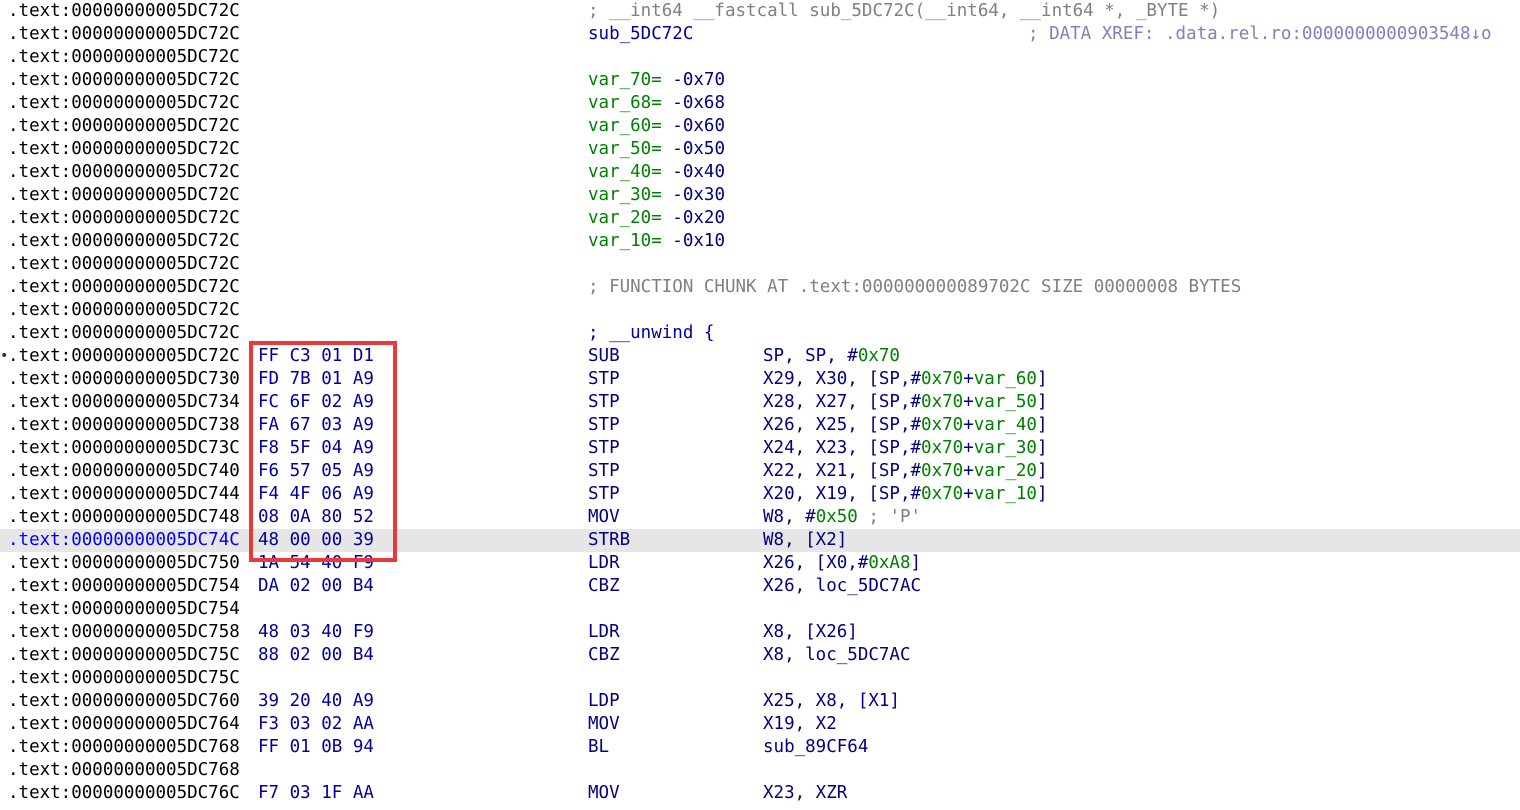 The height and width of the screenshot is (810, 1520). Describe the element at coordinates (800, 724) in the screenshot. I see `instruction-operands: X19, X2` at that location.